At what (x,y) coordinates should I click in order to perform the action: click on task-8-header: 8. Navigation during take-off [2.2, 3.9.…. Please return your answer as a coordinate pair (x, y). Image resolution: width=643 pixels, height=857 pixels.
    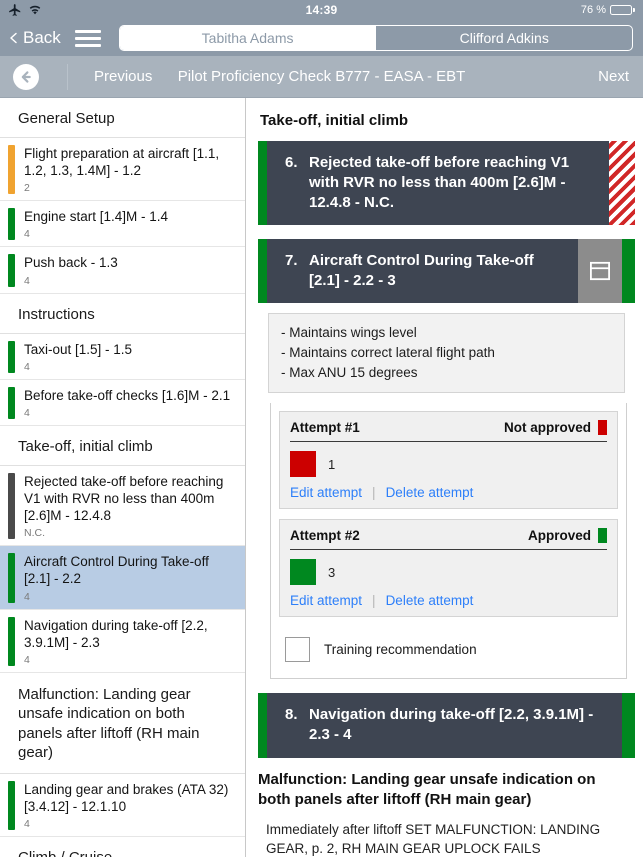
    Looking at the image, I should click on (446, 725).